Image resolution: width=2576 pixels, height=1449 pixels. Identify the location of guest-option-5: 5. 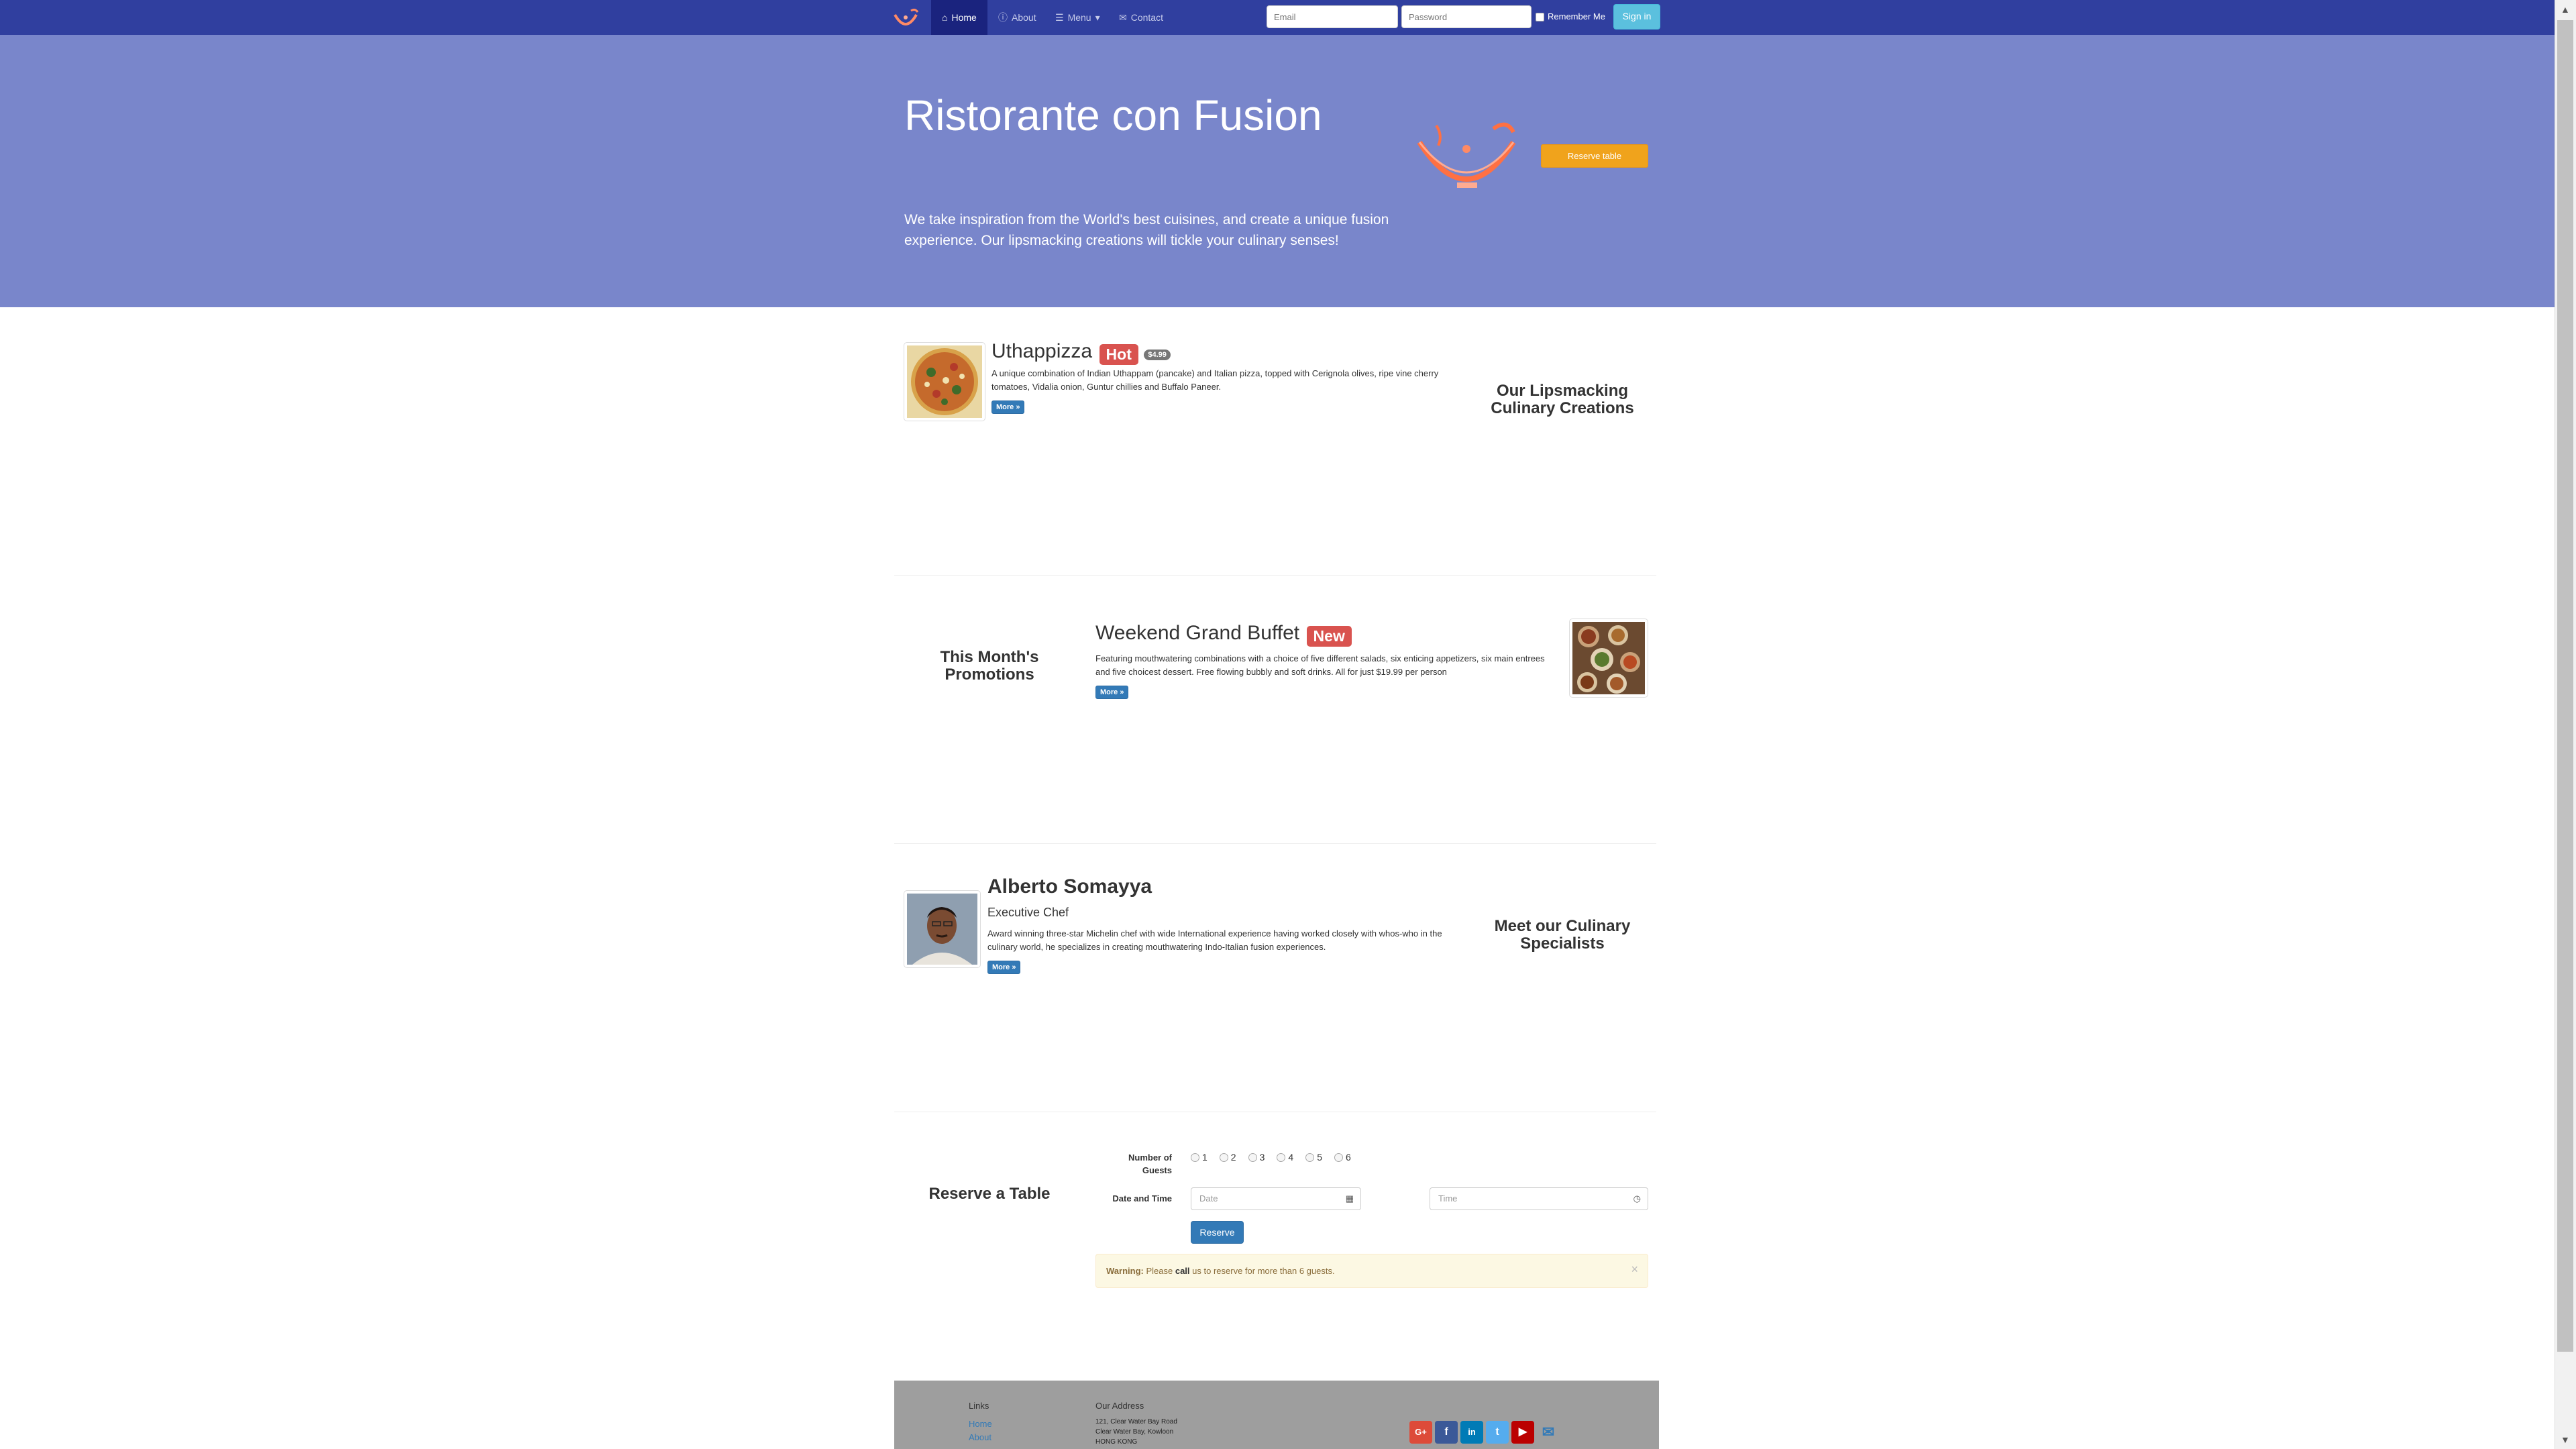
(1313, 1157).